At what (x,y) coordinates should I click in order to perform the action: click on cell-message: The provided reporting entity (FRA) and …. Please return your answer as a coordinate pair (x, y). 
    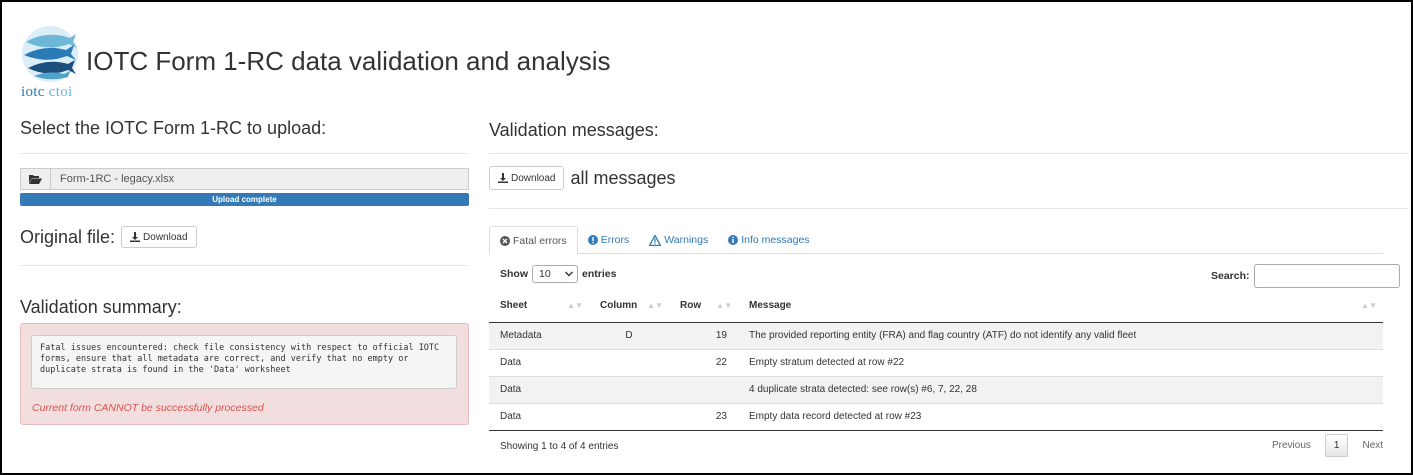
    Looking at the image, I should click on (1060, 335).